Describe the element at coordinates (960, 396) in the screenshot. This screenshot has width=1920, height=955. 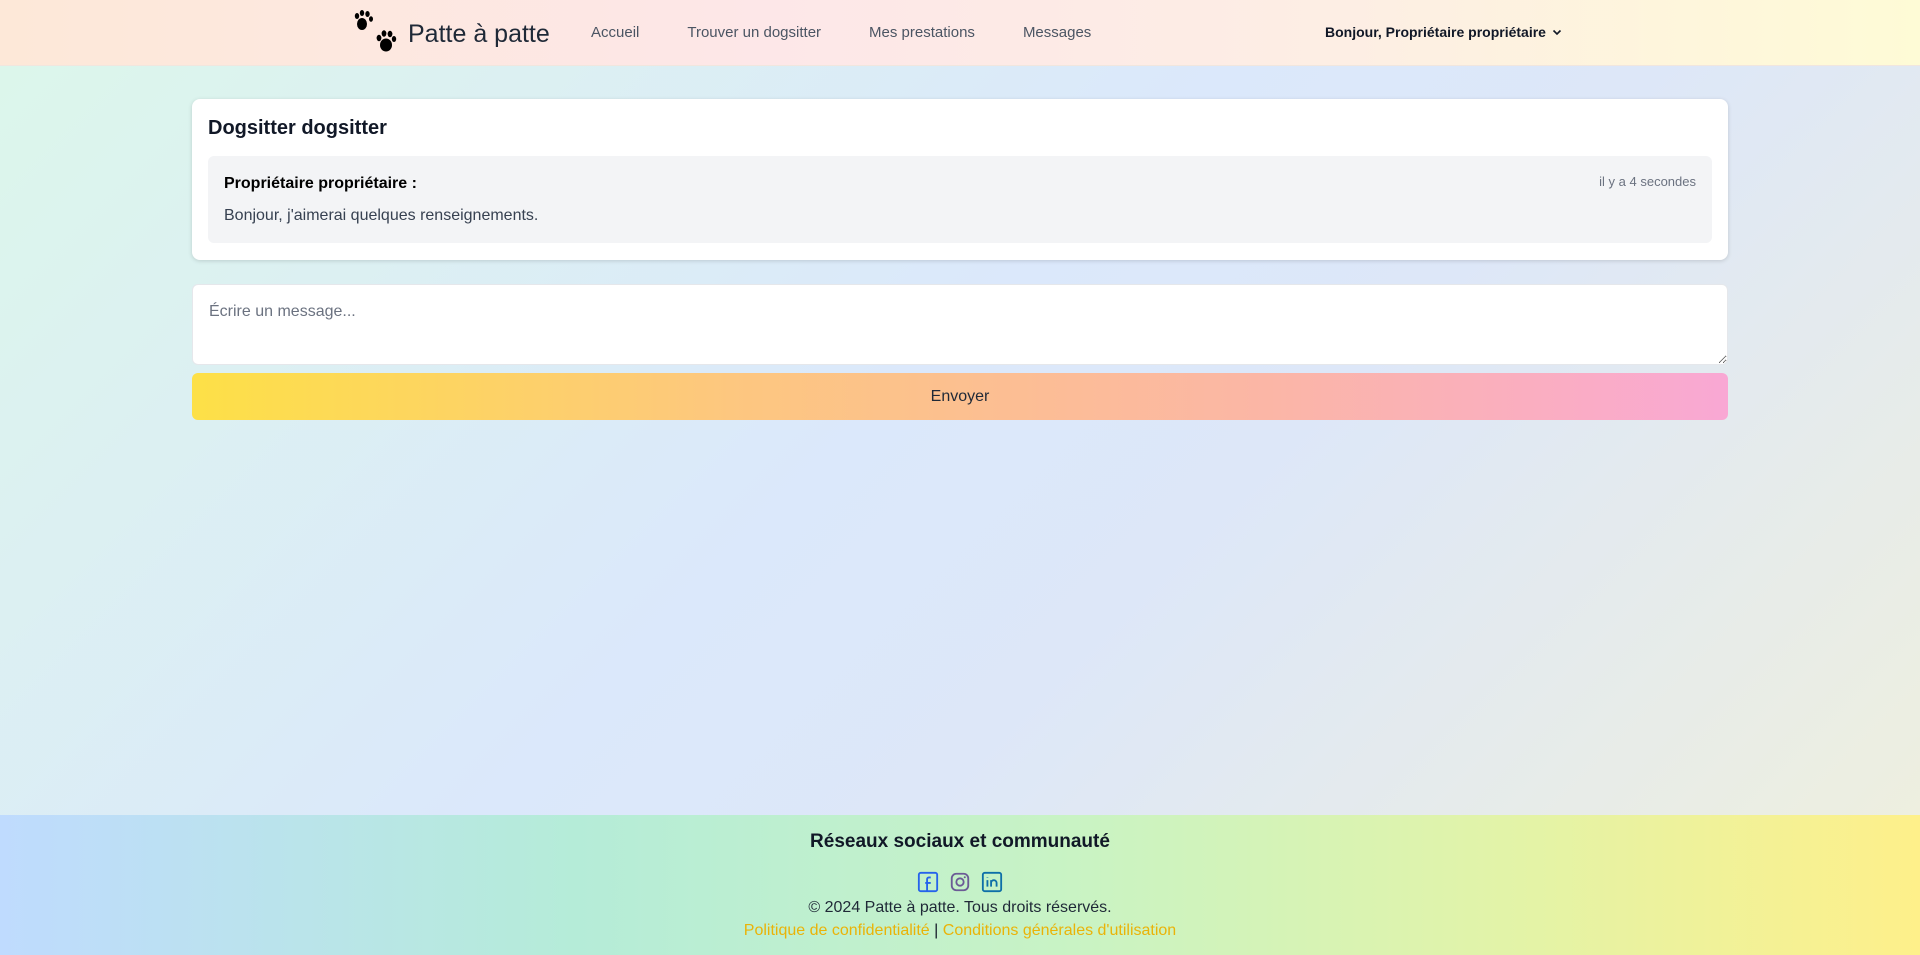
I see `send-button: Envoyer` at that location.